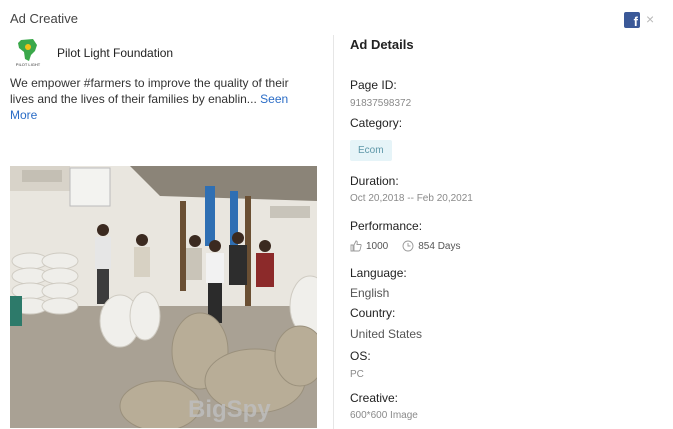  I want to click on os-label: OS:, so click(360, 356).